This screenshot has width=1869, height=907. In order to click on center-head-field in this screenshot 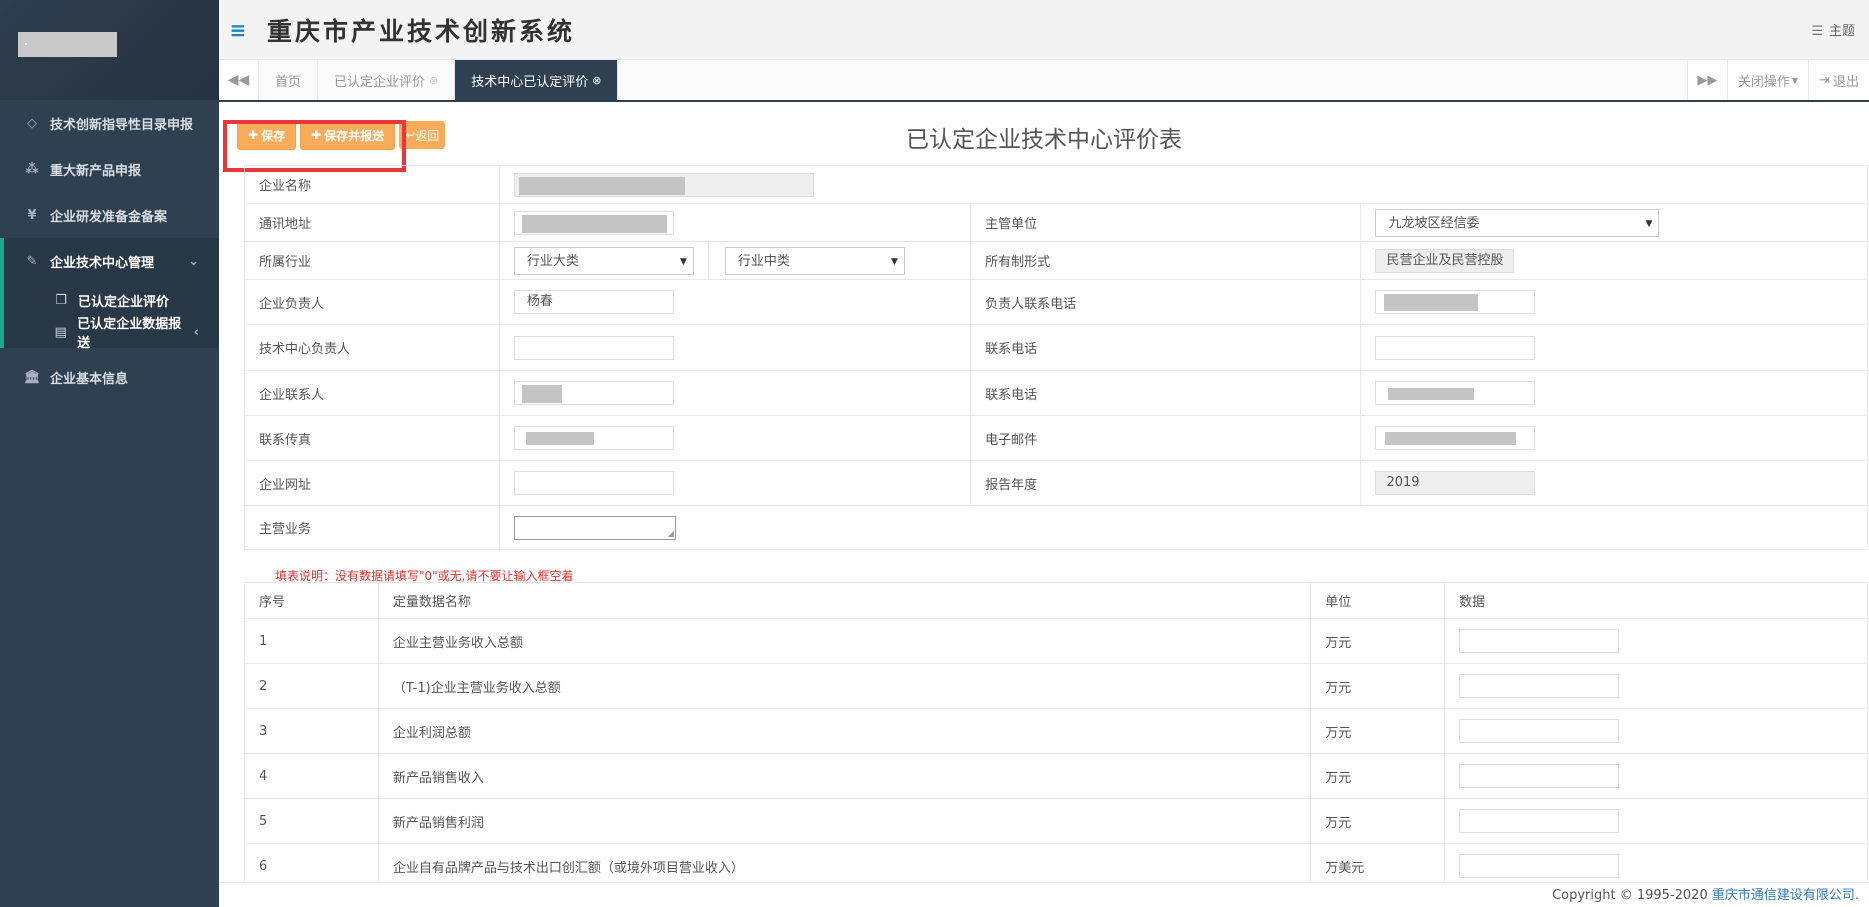, I will do `click(593, 347)`.